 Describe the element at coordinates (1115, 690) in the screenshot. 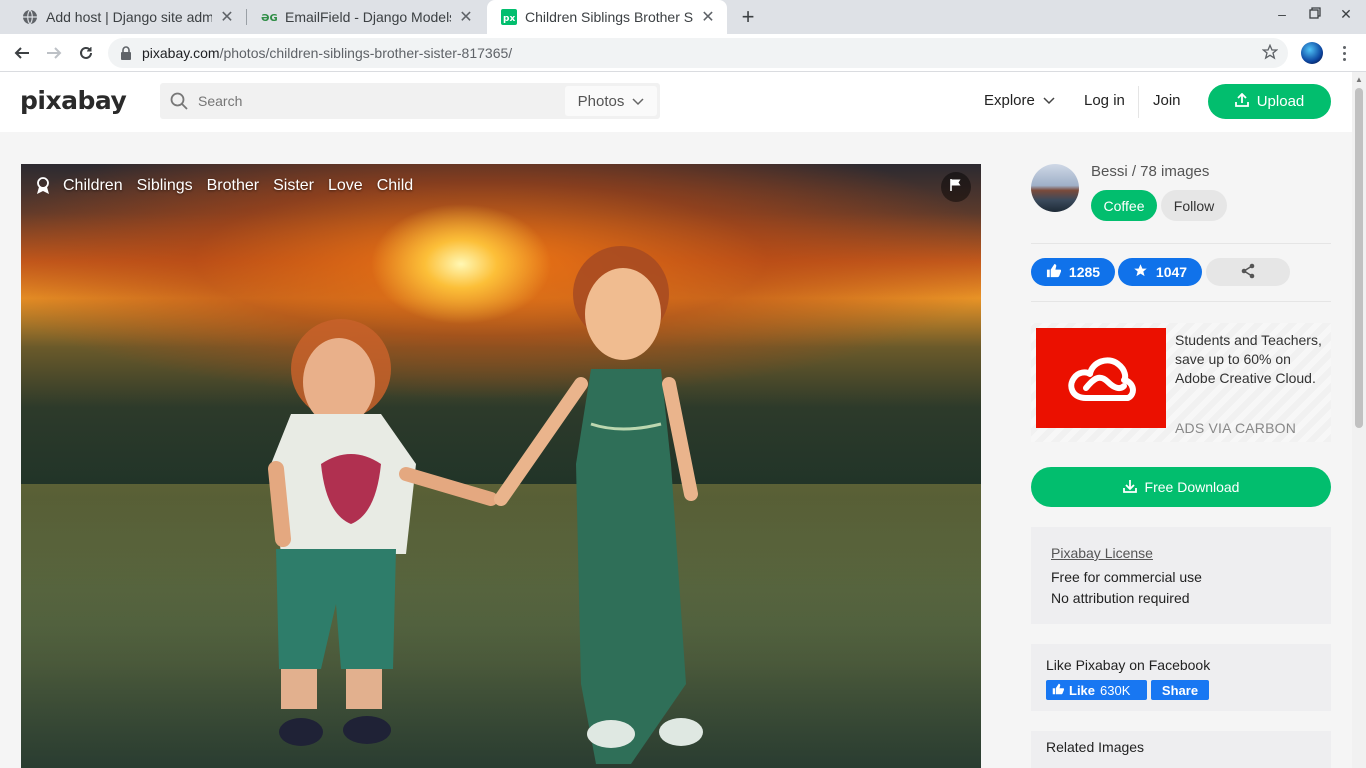

I see `fb-like-count: 630K` at that location.